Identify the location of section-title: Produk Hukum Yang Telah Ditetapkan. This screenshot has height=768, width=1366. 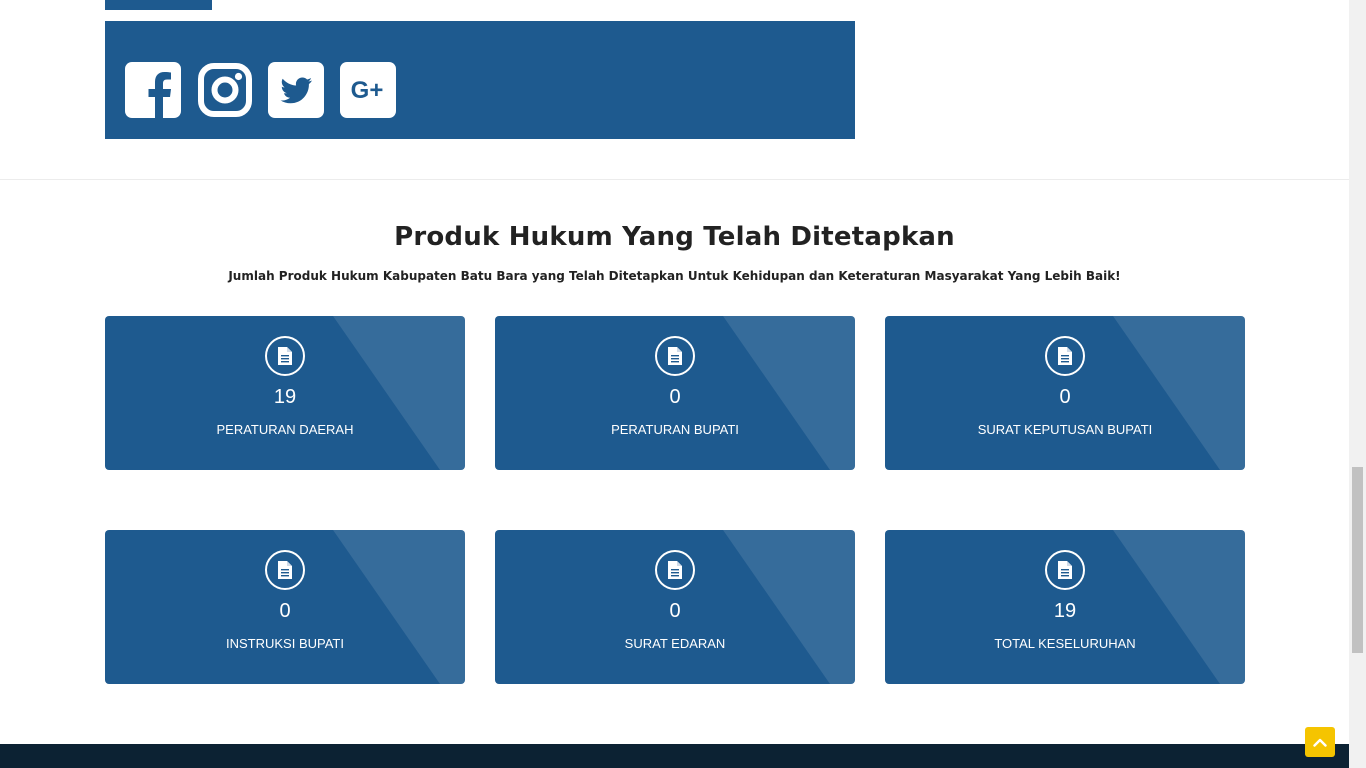
(674, 237).